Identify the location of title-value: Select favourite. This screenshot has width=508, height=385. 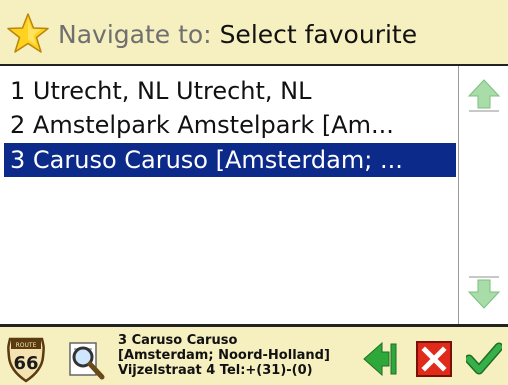
(318, 34).